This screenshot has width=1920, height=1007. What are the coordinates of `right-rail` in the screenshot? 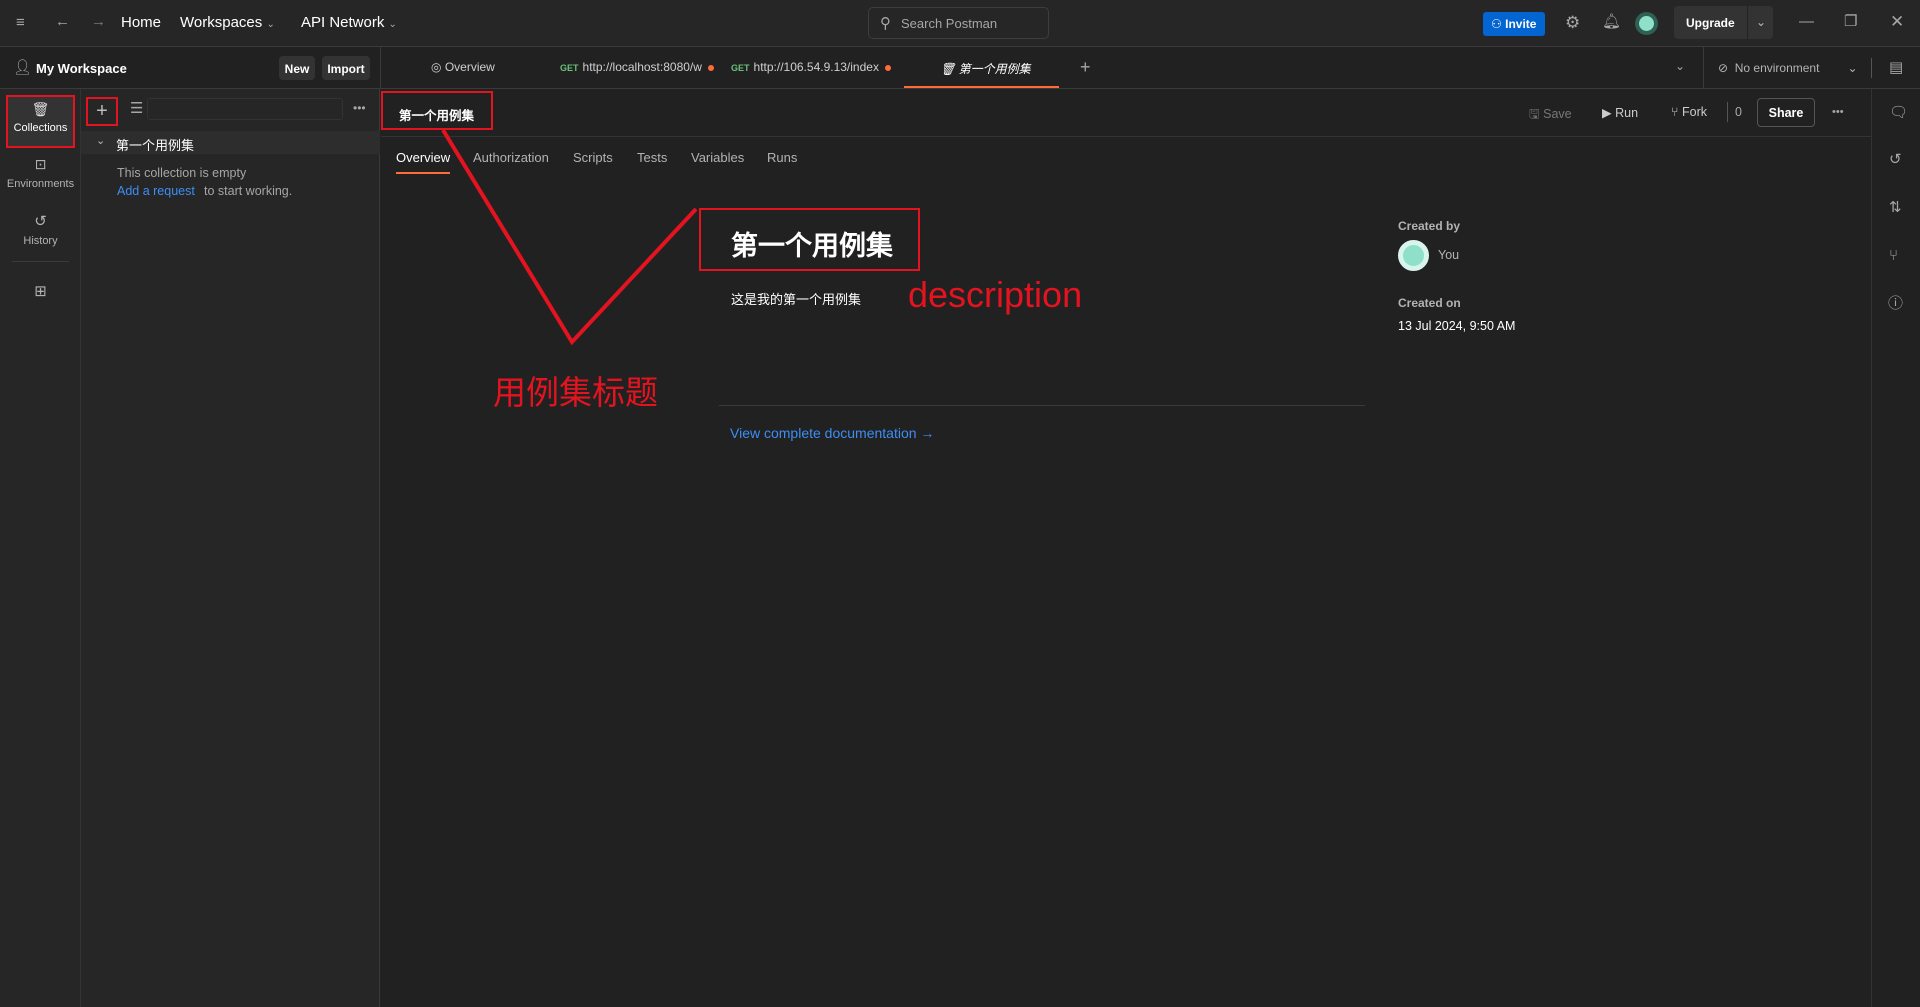 It's located at (1895, 548).